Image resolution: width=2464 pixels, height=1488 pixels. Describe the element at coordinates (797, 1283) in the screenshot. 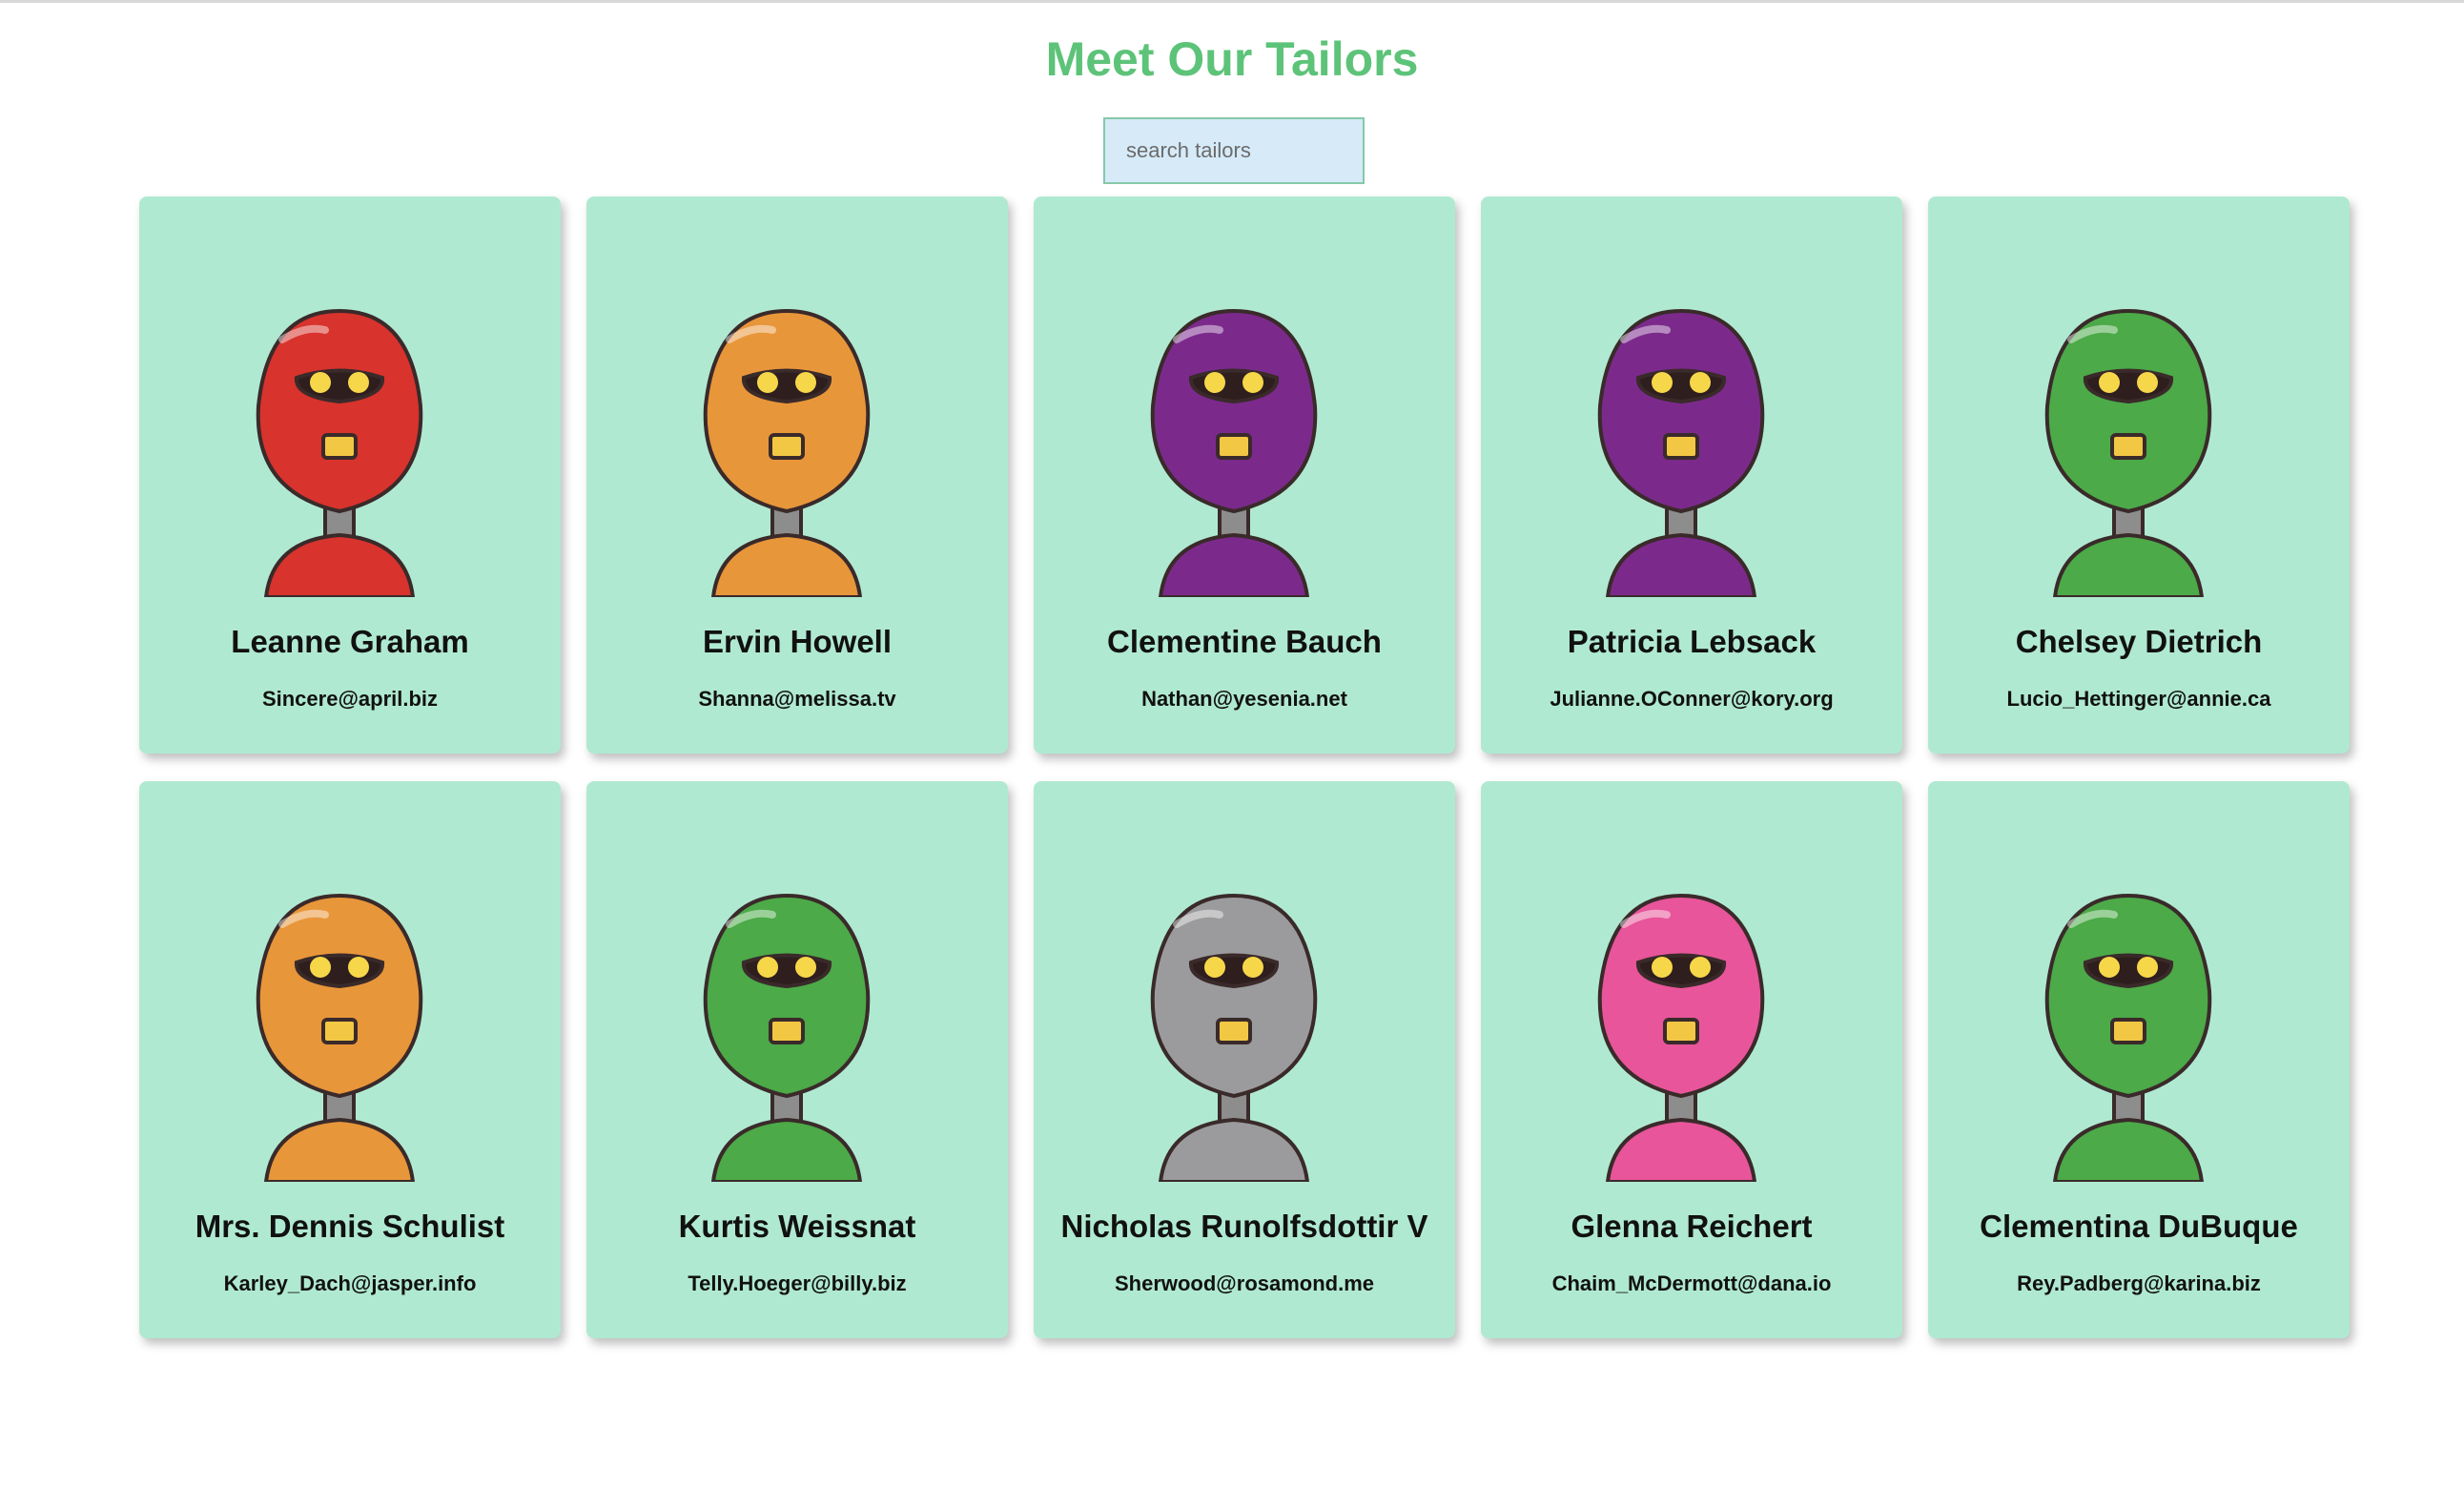

I see `tailor-email: Telly.Hoeger@billy.biz` at that location.